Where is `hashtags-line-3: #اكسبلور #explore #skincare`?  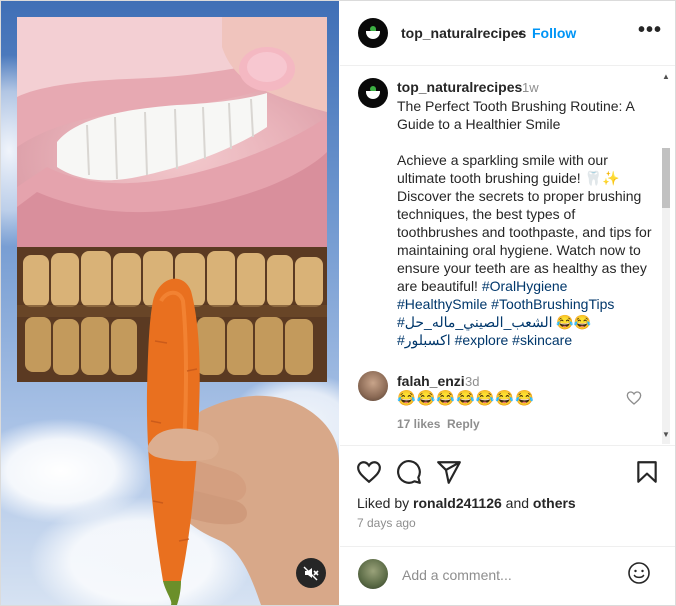 hashtags-line-3: #اكسبلور #explore #skincare is located at coordinates (484, 340).